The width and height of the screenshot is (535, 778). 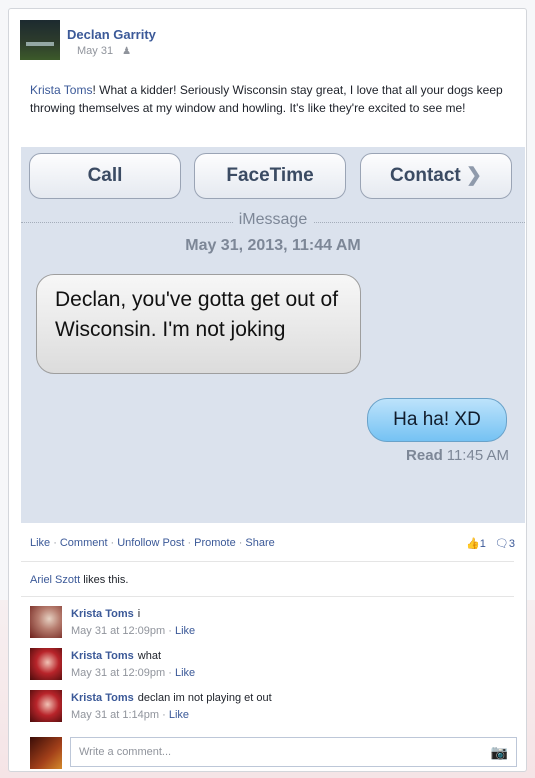 I want to click on commenter-name: Krista Toms i, so click(x=106, y=614).